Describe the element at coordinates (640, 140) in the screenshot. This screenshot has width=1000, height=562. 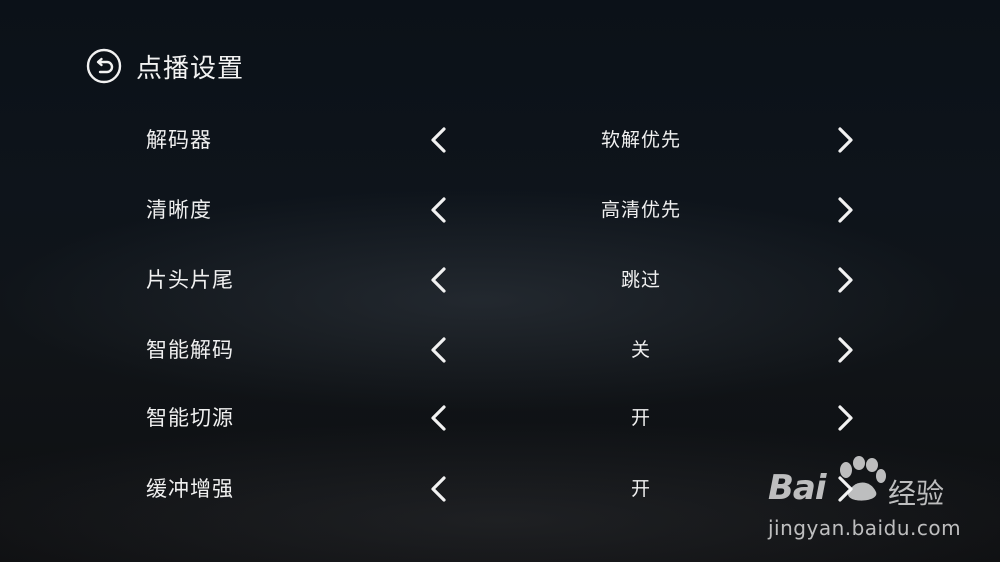
I see `setting-value: 软解优先` at that location.